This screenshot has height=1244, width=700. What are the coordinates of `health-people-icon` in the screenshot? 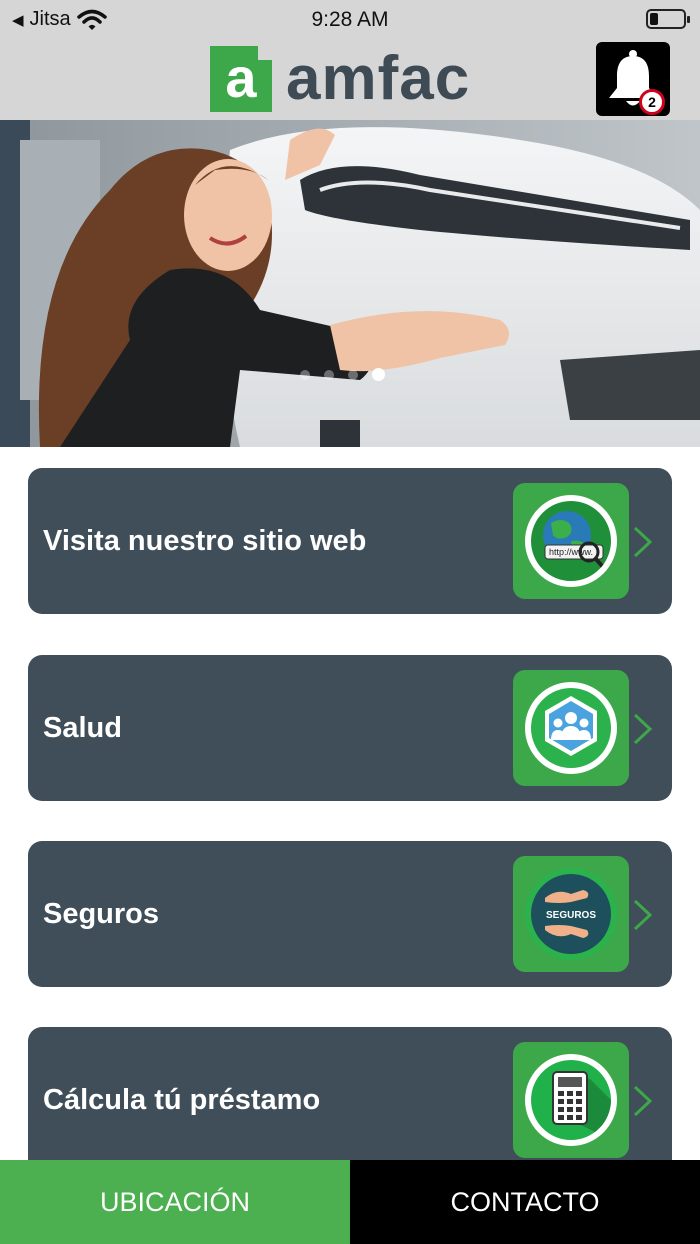 It's located at (571, 728).